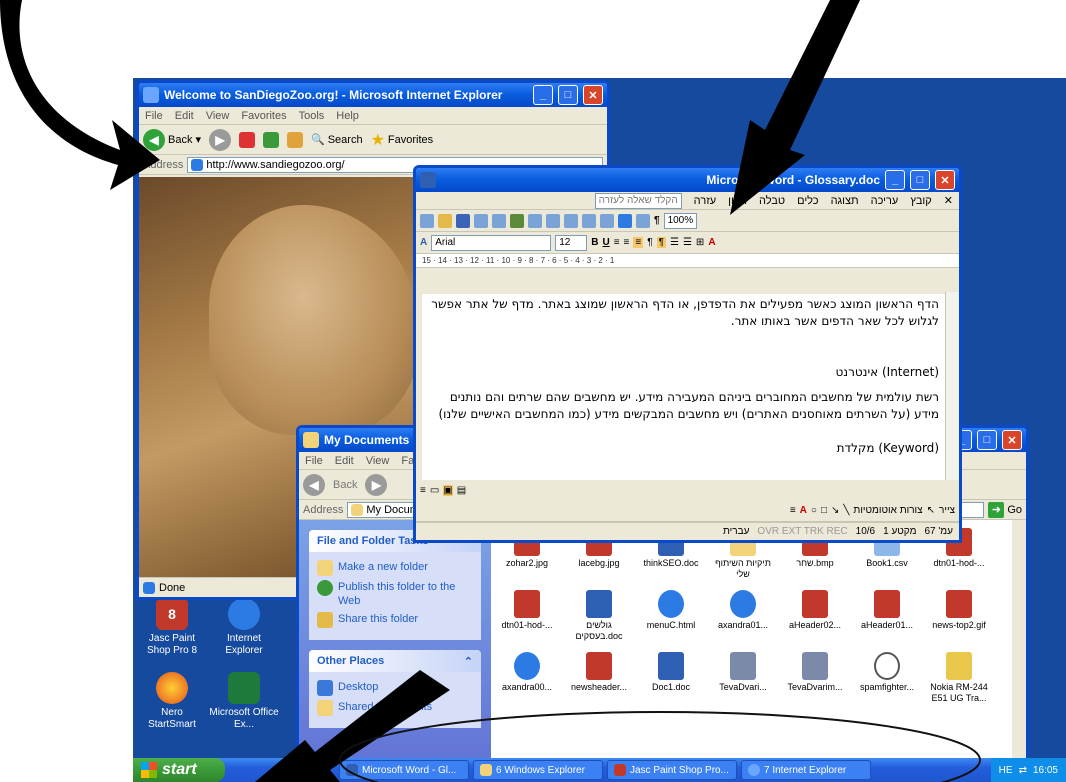 The height and width of the screenshot is (782, 1066). Describe the element at coordinates (80, 95) in the screenshot. I see `arrow-to-ie-toolbar` at that location.